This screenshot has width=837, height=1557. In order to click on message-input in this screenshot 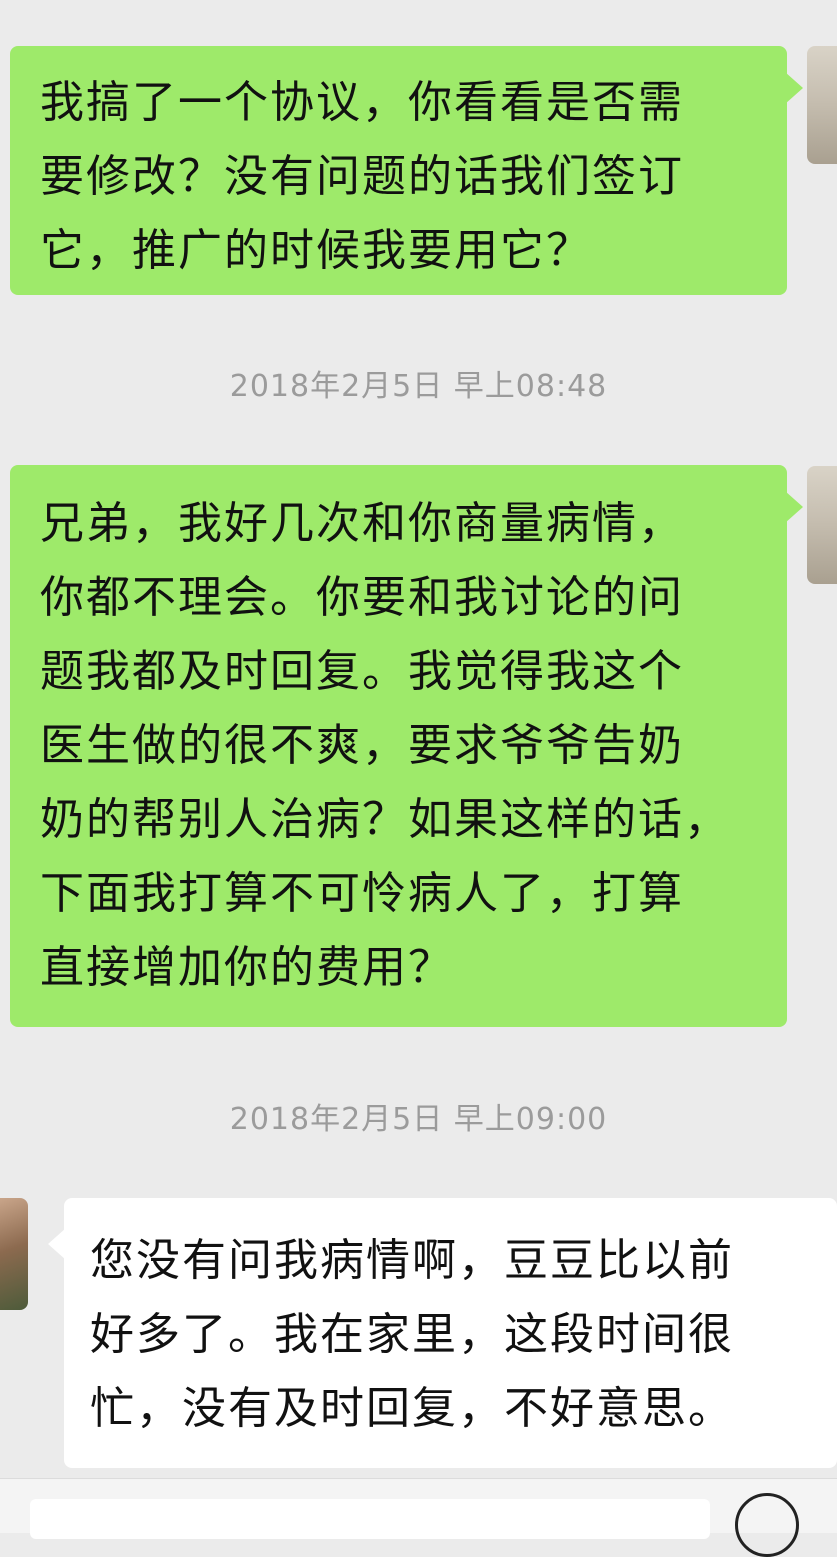, I will do `click(370, 1519)`.